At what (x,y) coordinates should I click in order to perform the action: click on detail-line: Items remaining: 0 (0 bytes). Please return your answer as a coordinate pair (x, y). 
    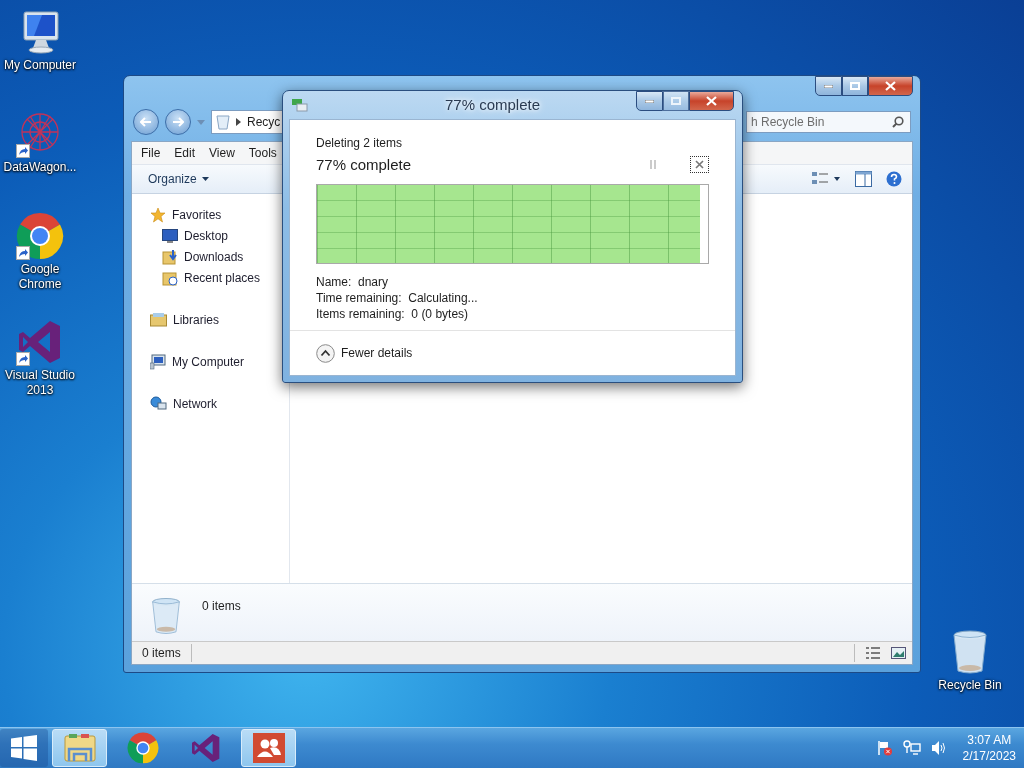
    Looking at the image, I should click on (393, 314).